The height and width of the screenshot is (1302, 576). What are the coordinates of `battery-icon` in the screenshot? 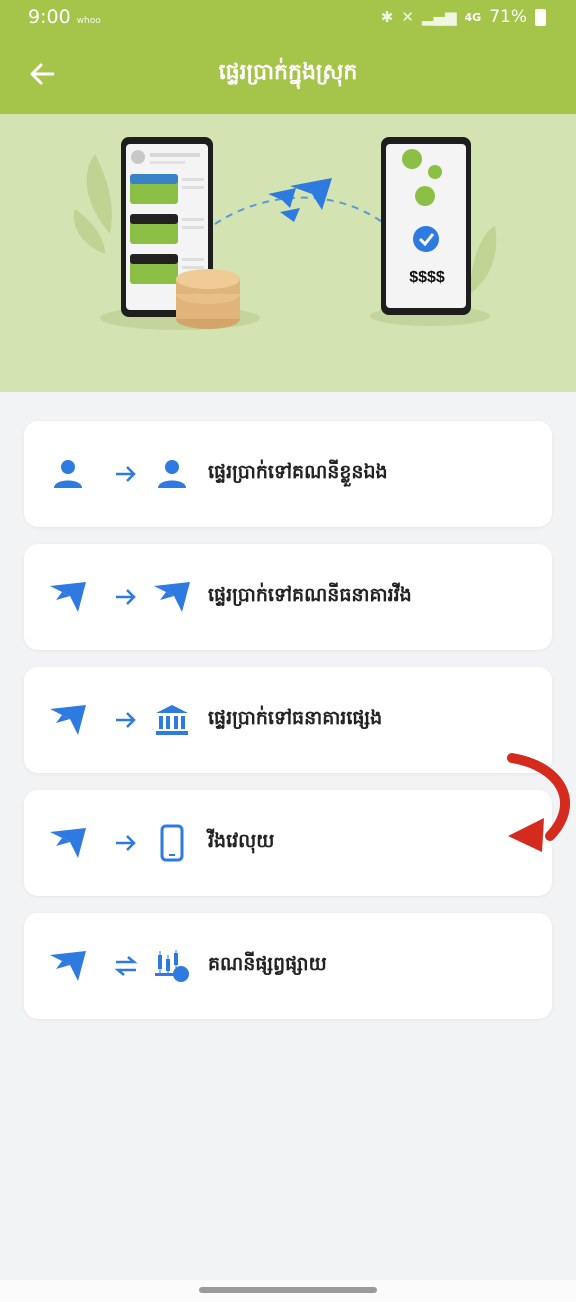 It's located at (540, 17).